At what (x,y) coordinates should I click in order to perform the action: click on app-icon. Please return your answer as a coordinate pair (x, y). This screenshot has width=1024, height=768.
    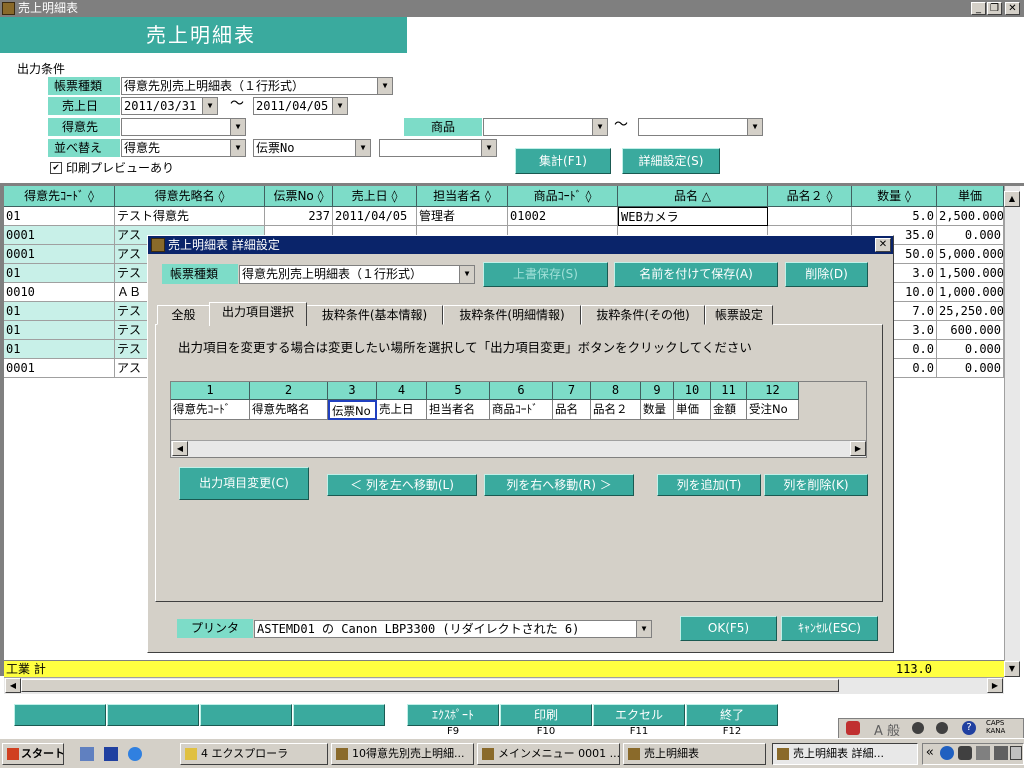
    Looking at the image, I should click on (8, 8).